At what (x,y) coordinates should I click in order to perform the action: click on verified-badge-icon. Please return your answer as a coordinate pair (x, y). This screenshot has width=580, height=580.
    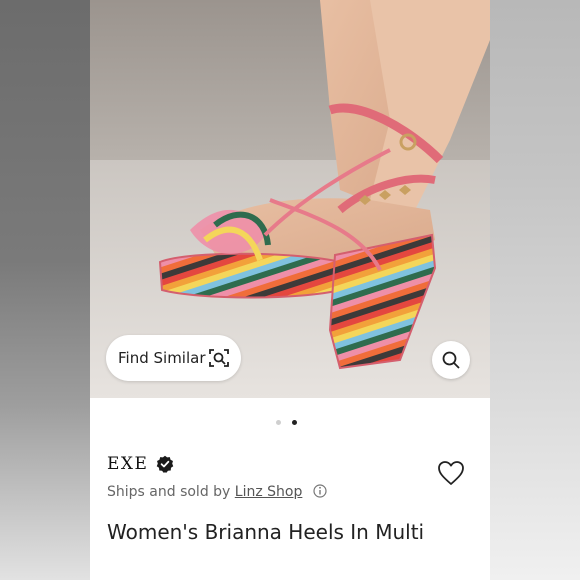
    Looking at the image, I should click on (165, 464).